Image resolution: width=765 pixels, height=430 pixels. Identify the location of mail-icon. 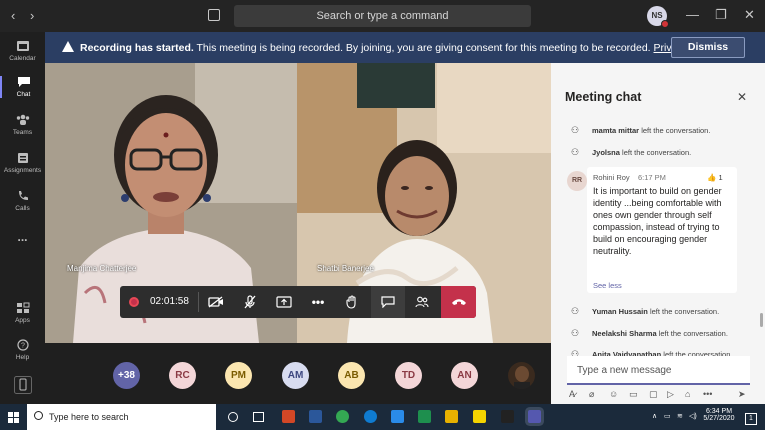
(397, 416).